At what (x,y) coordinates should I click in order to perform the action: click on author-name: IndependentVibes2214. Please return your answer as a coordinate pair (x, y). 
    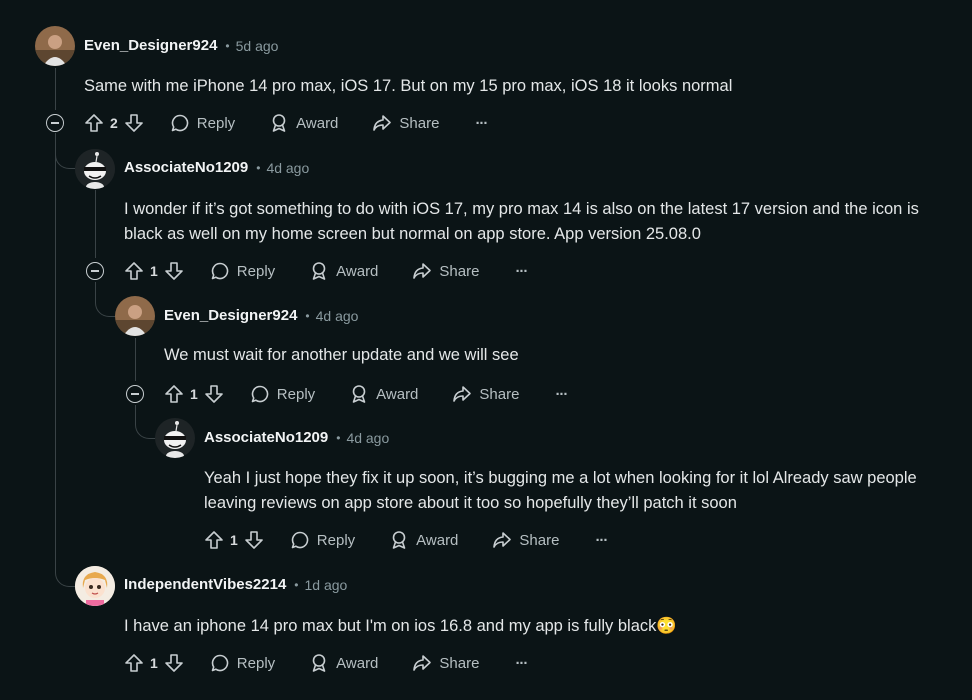
    Looking at the image, I should click on (205, 584).